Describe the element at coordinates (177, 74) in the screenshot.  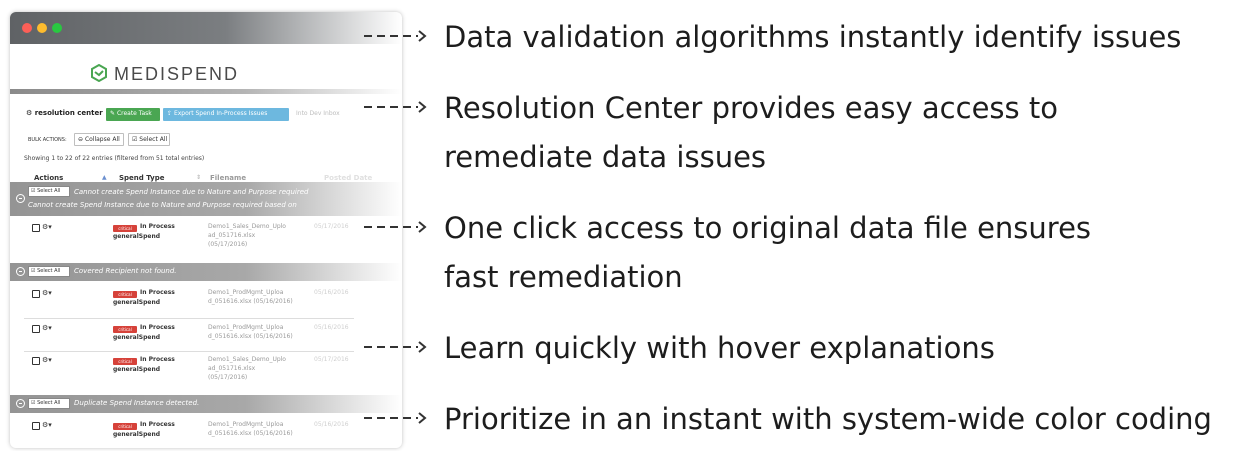
I see `brand-name: MEDISPEND` at that location.